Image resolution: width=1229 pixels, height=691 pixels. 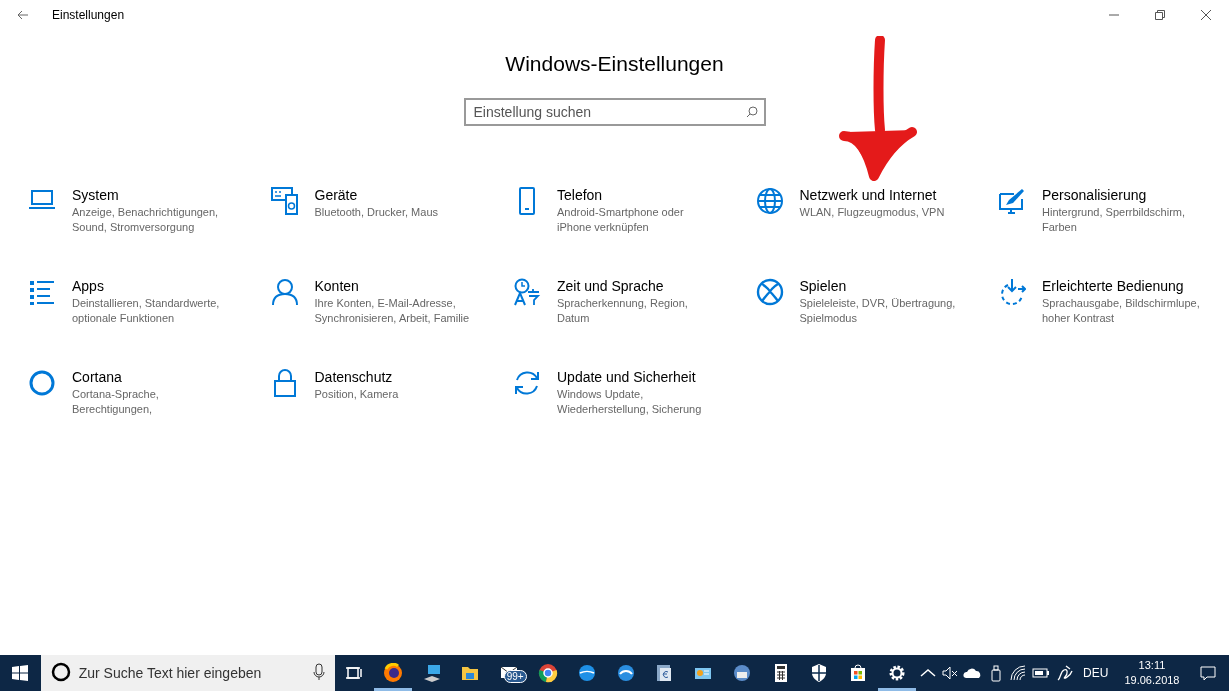 I want to click on restore-icon, so click(x=1160, y=15).